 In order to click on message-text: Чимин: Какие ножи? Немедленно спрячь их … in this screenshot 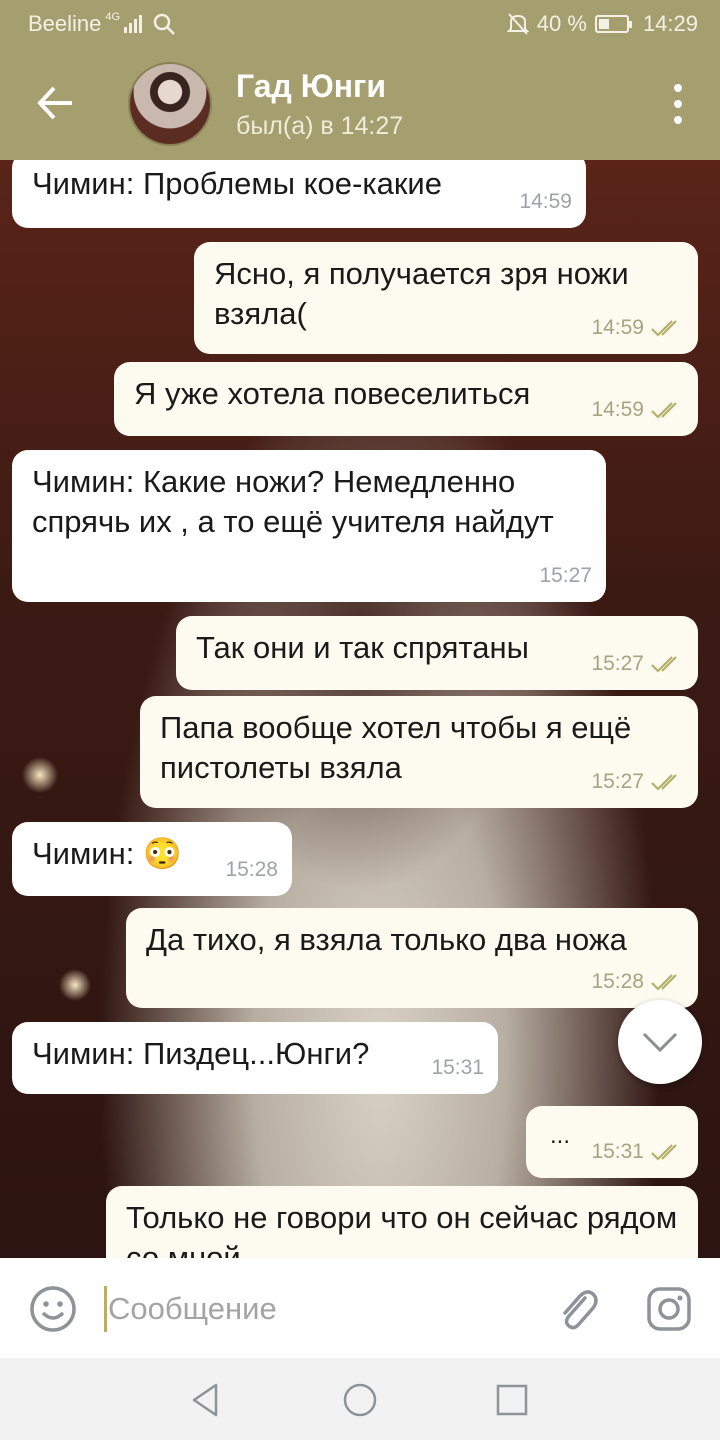, I will do `click(293, 501)`.